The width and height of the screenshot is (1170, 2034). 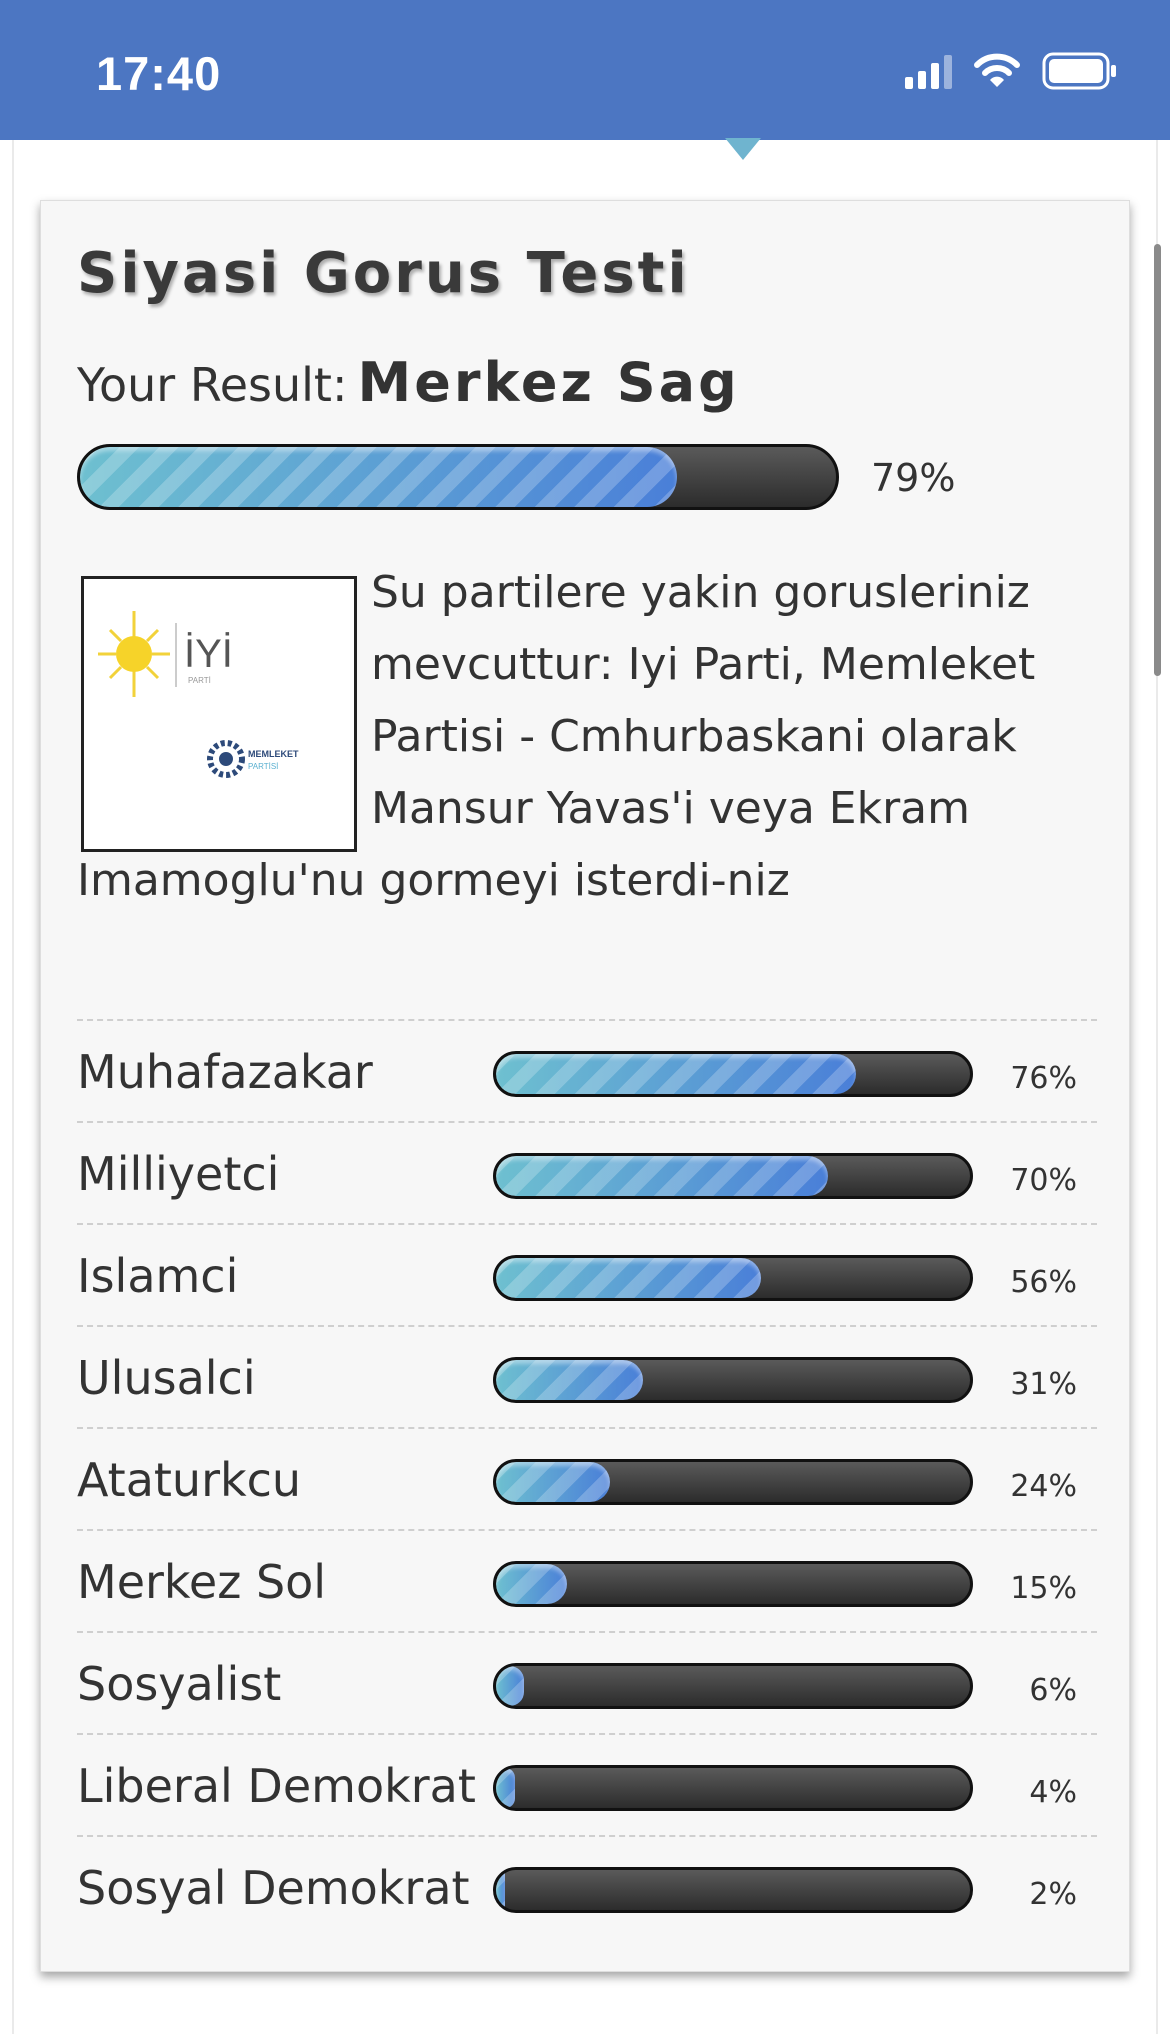 What do you see at coordinates (1053, 1894) in the screenshot?
I see `score-percent: 2%` at bounding box center [1053, 1894].